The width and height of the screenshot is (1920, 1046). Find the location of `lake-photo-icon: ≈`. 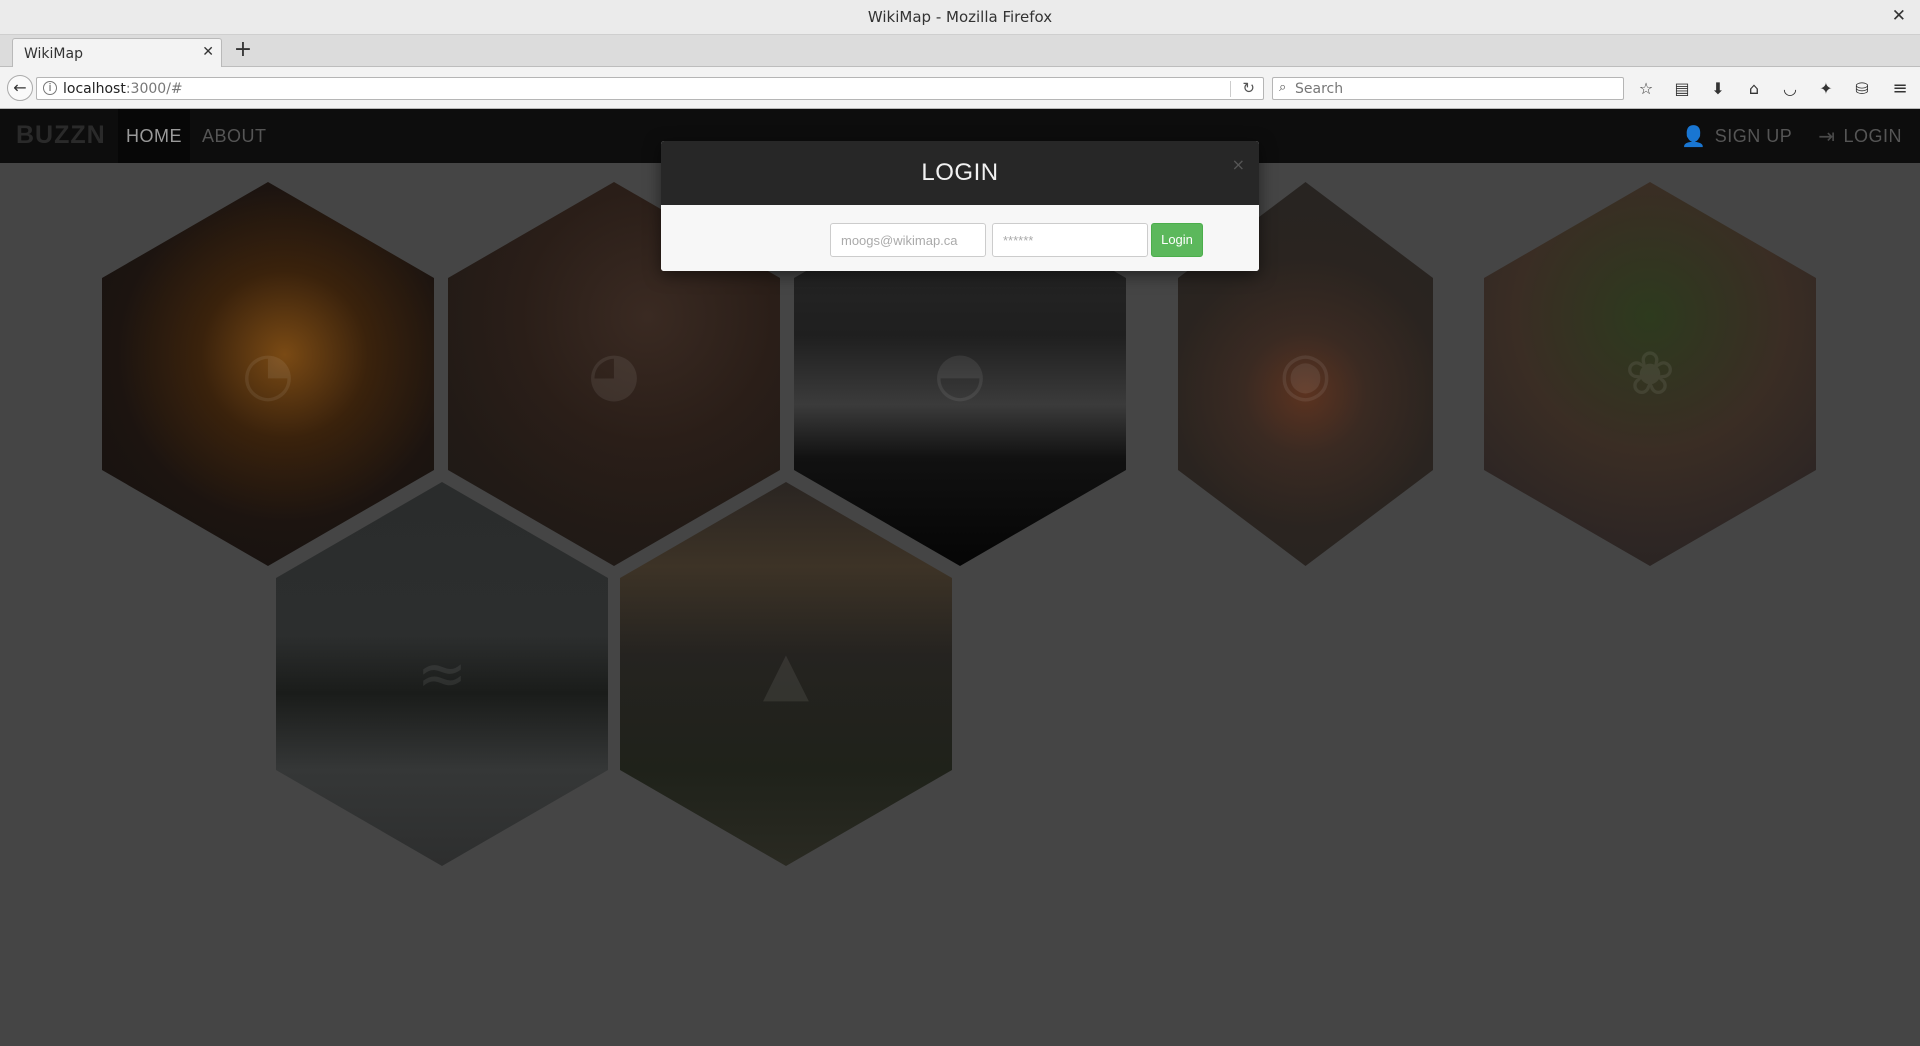

lake-photo-icon: ≈ is located at coordinates (442, 674).